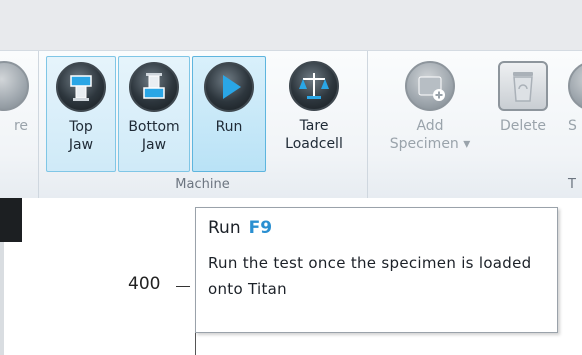 This screenshot has width=582, height=355. Describe the element at coordinates (523, 114) in the screenshot. I see `delete-button: Delete` at that location.